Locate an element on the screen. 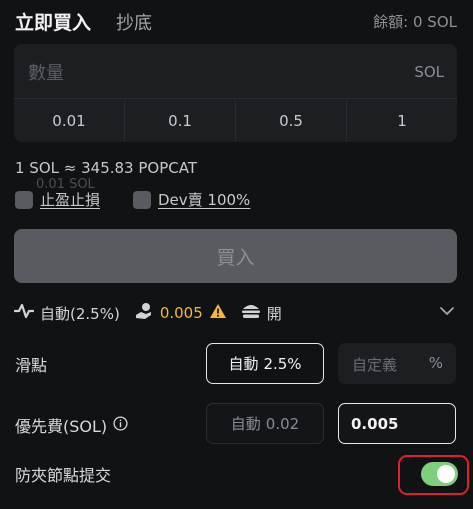  amount-placeholder: 數量 is located at coordinates (46, 73).